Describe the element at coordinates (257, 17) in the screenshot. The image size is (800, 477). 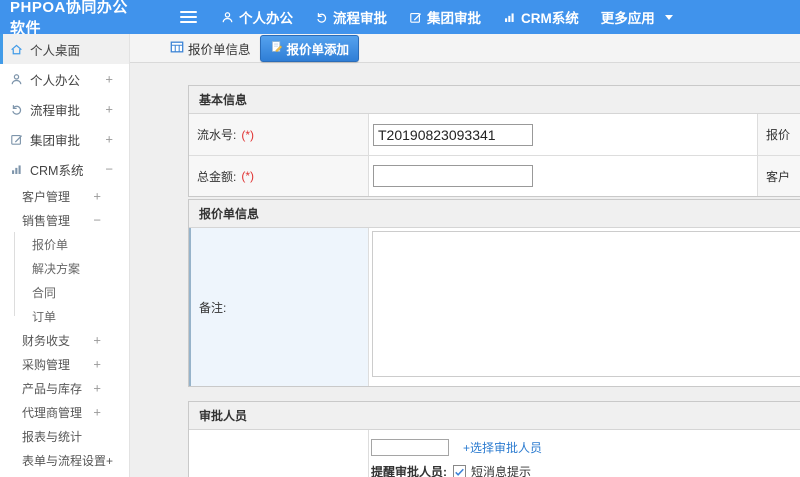
I see `nav-personal-office: 个人办公` at that location.